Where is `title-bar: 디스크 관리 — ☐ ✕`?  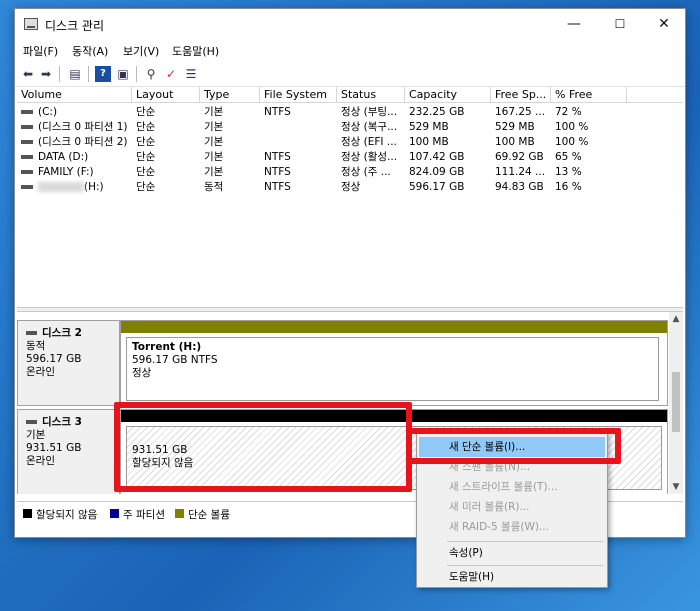
title-bar: 디스크 관리 — ☐ ✕ is located at coordinates (350, 24).